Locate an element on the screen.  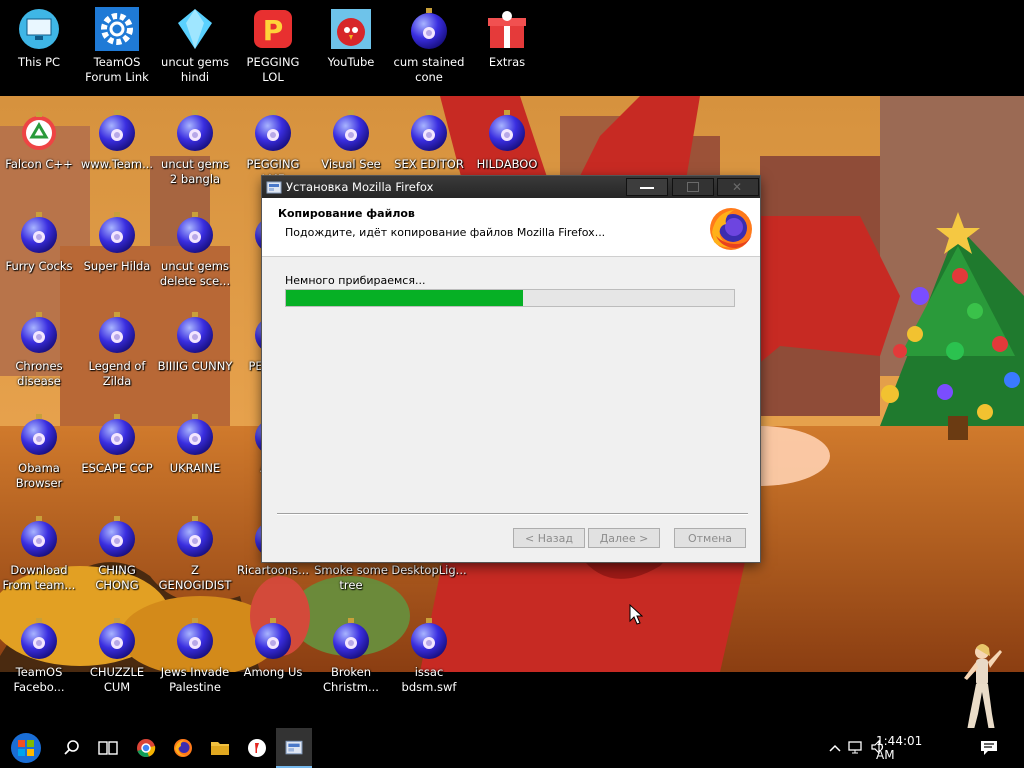
gem-icon is located at coordinates (195, 29).